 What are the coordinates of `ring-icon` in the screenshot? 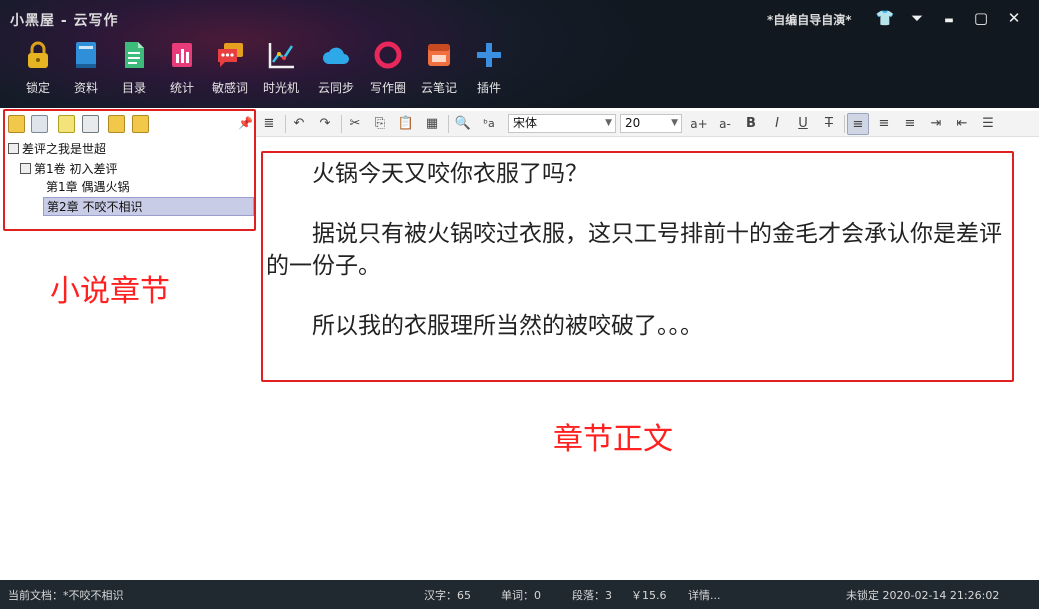 It's located at (388, 55).